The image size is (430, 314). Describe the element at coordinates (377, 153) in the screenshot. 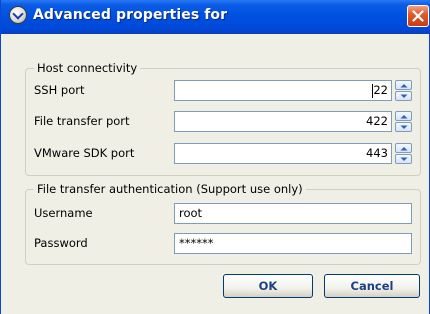

I see `vmware-sdk-port-value: 443` at that location.